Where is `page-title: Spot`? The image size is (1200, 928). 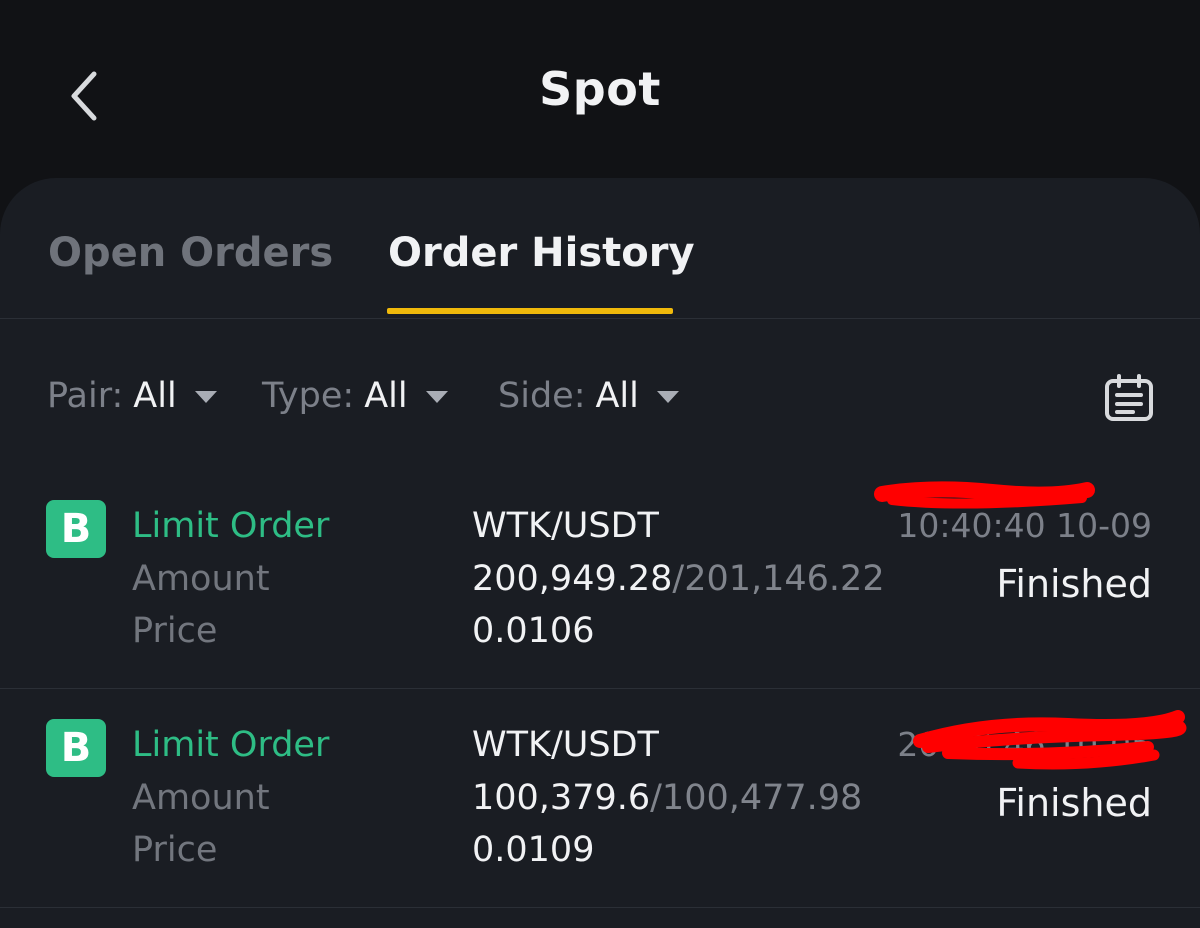 page-title: Spot is located at coordinates (600, 89).